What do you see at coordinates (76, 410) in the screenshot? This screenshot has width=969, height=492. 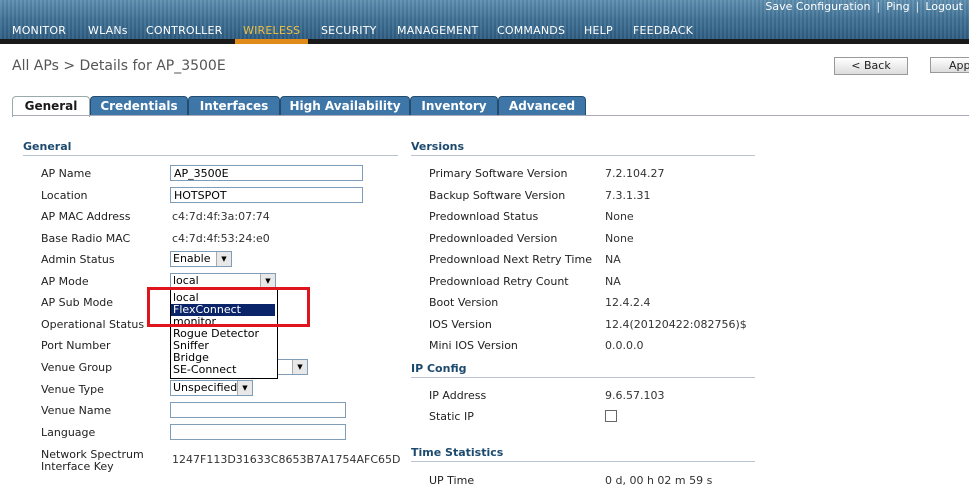 I see `venue-name-label: Venue Name` at bounding box center [76, 410].